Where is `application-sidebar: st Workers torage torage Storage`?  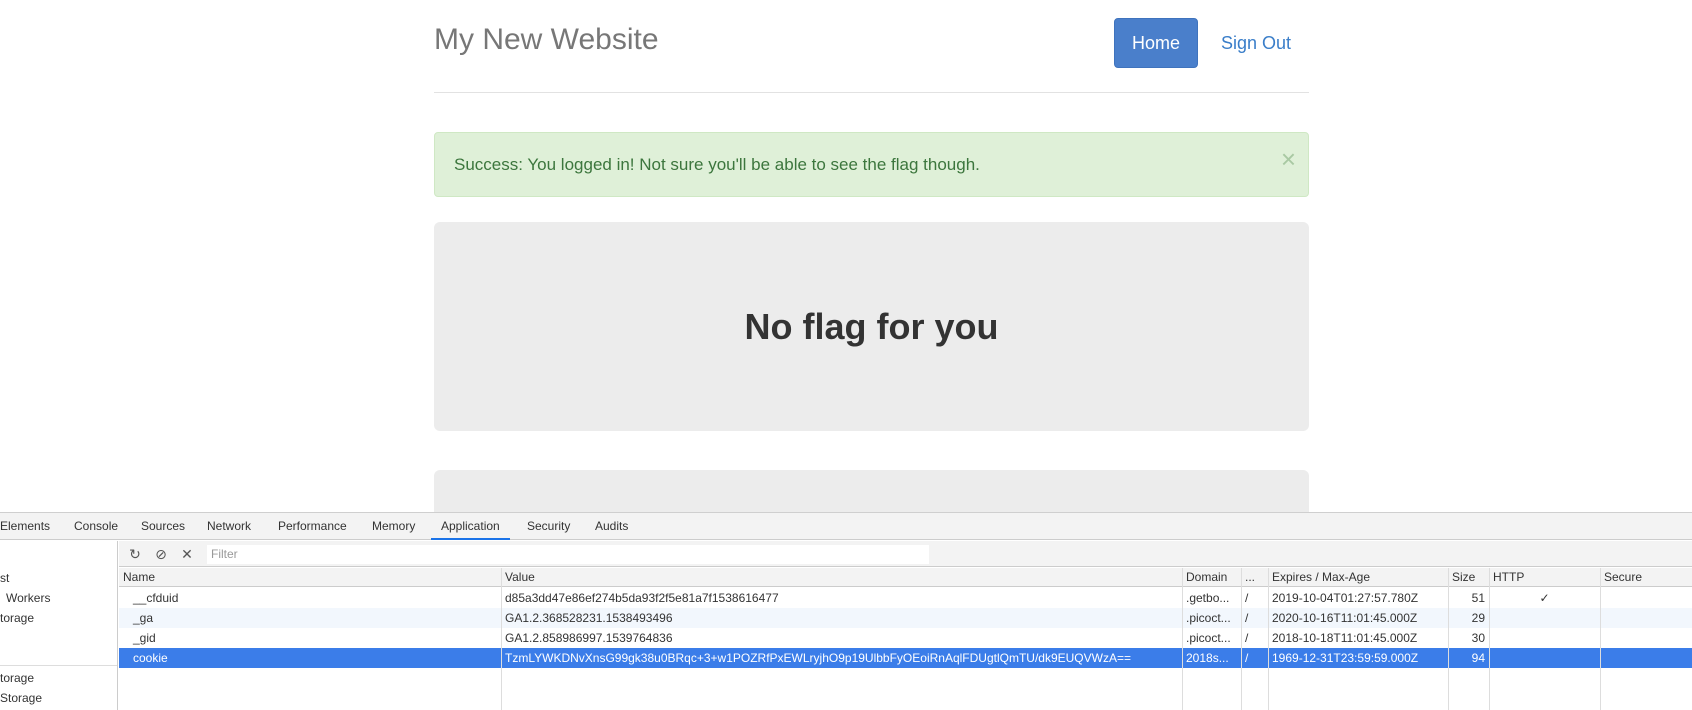 application-sidebar: st Workers torage torage Storage is located at coordinates (59, 625).